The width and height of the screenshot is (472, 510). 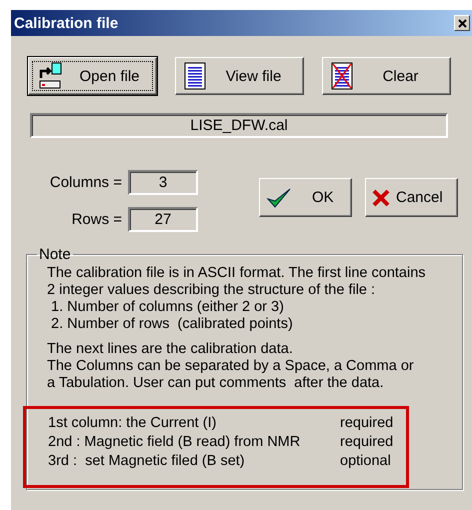 I want to click on field-label: Columns =, so click(x=86, y=182).